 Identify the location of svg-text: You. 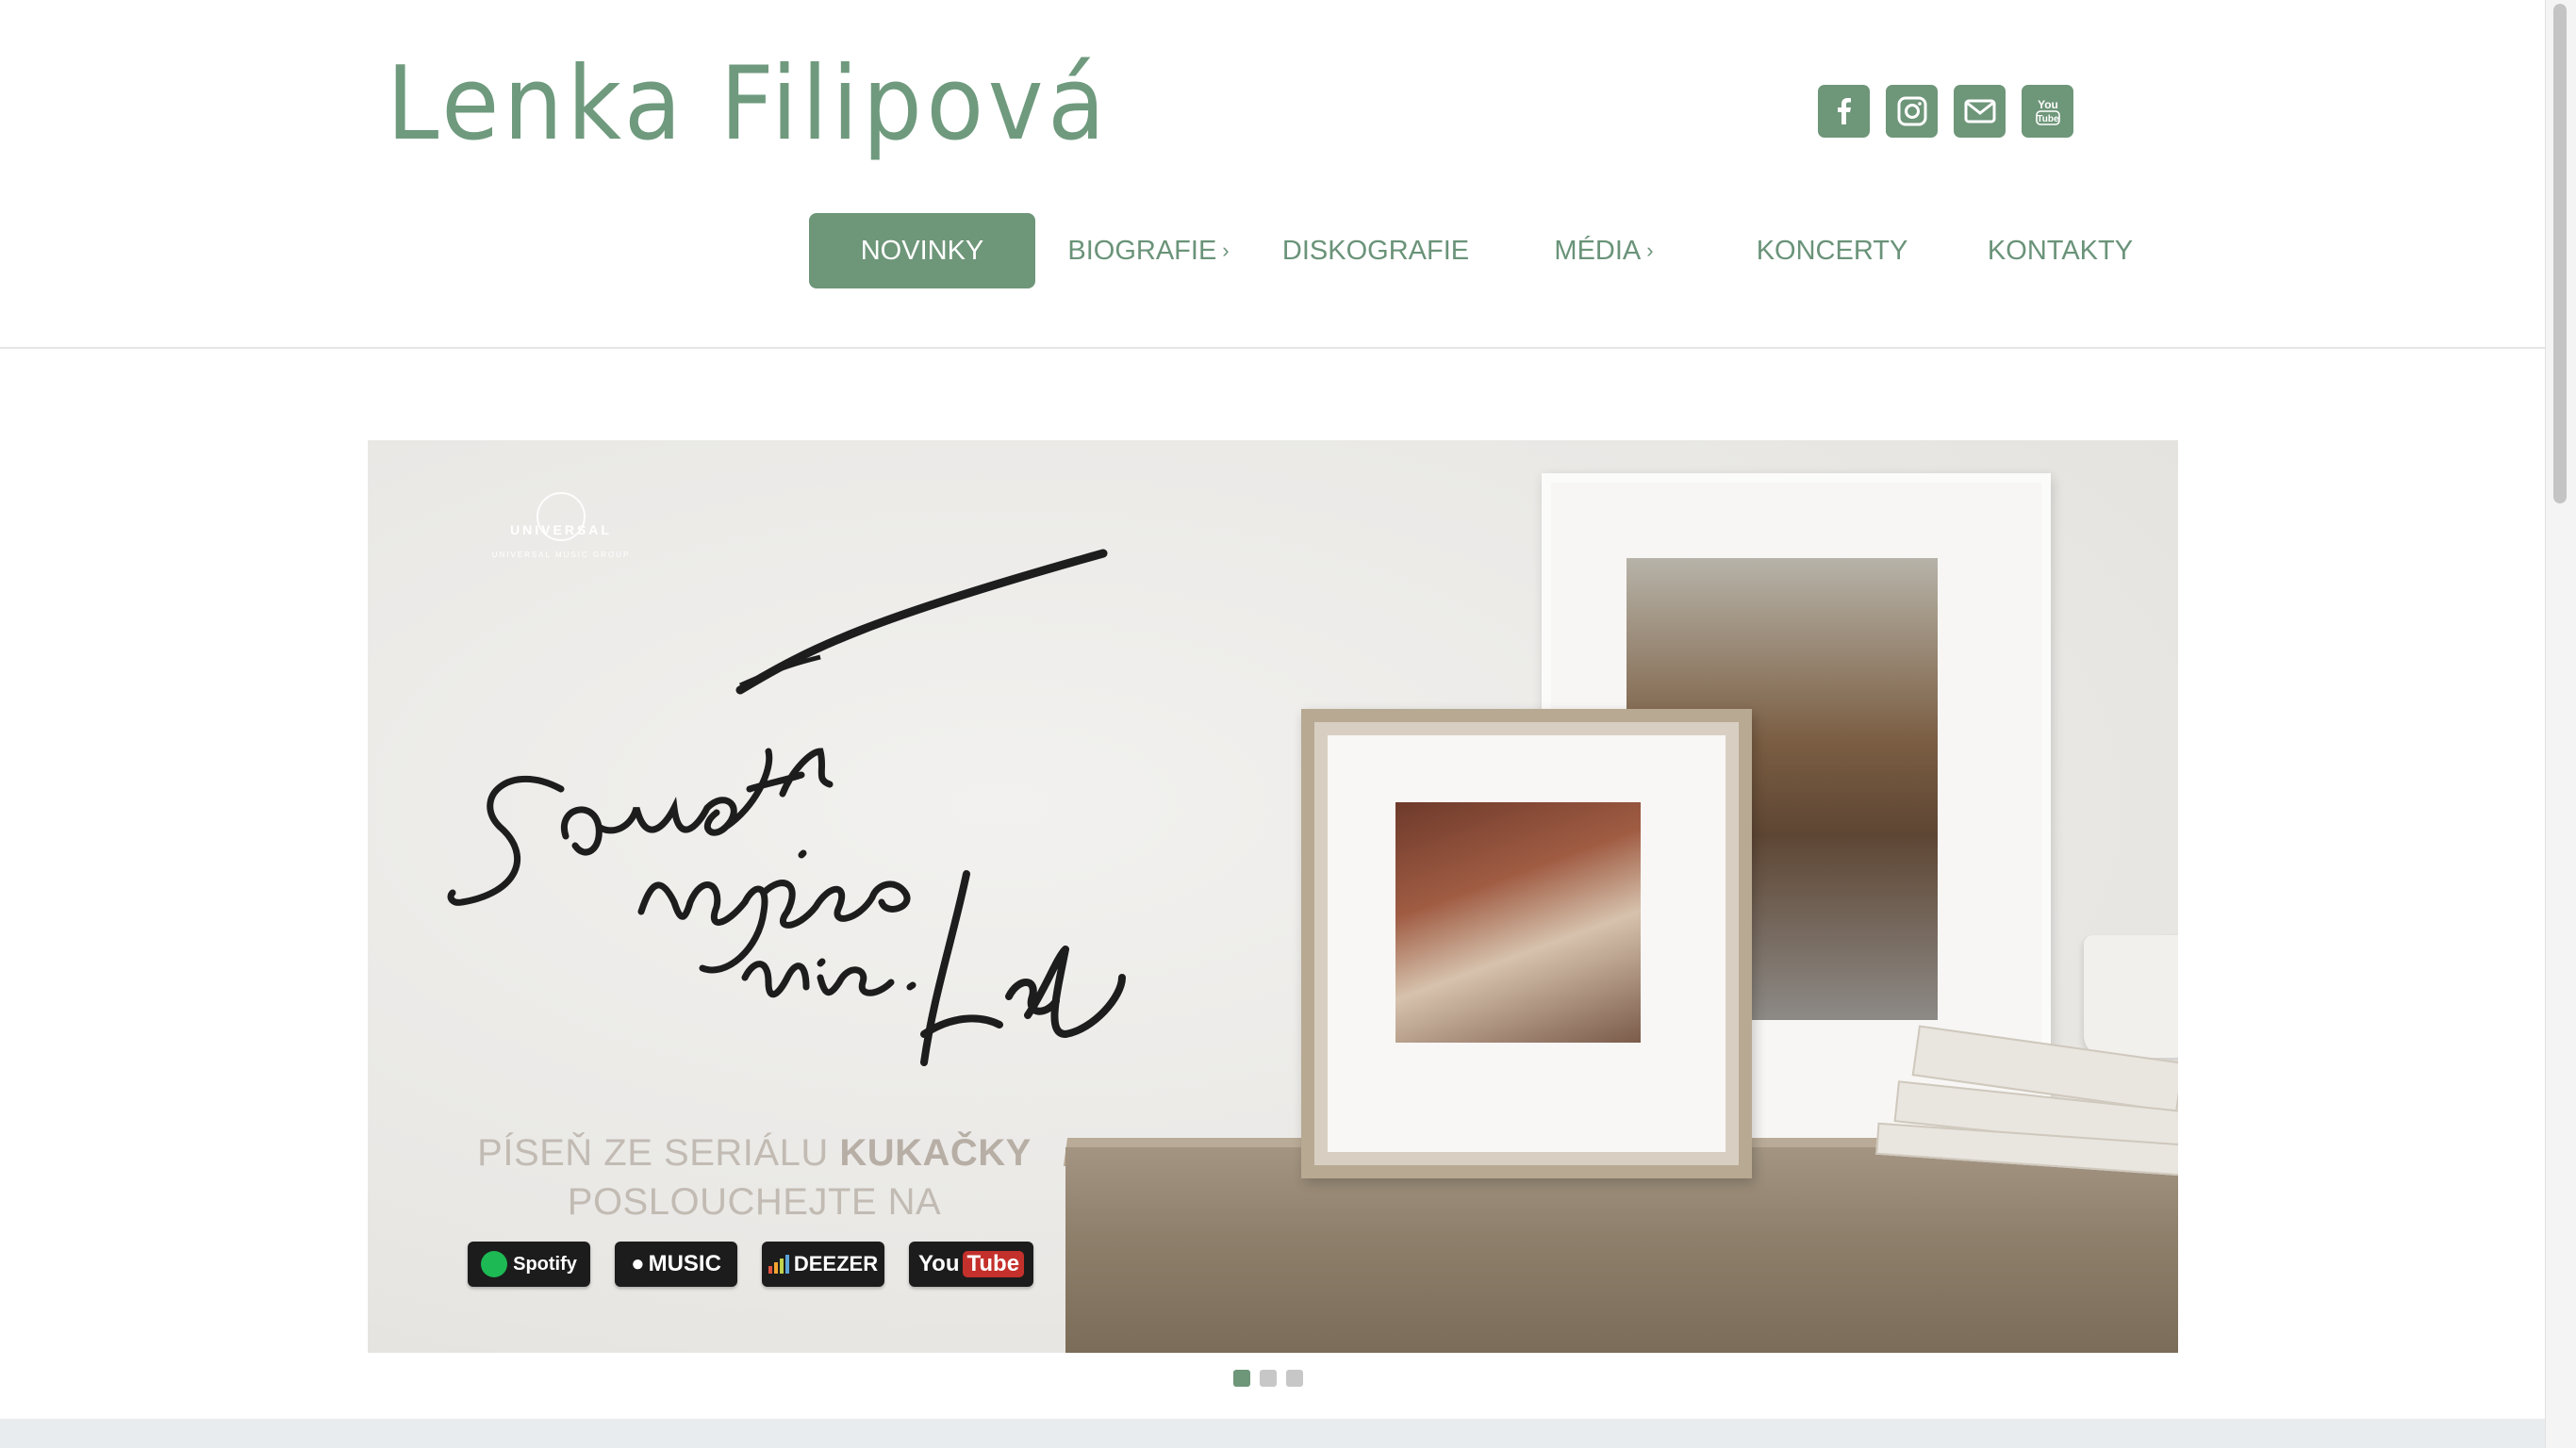
(2048, 104).